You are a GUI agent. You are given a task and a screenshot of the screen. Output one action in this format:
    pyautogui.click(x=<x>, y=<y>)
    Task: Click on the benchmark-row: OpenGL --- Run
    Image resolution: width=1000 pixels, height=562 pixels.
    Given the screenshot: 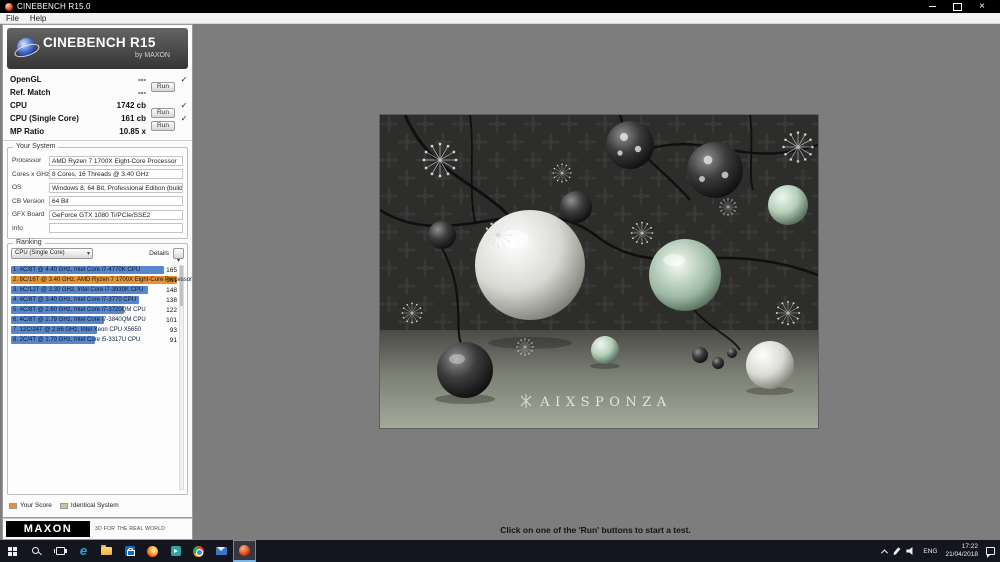 What is the action you would take?
    pyautogui.click(x=97, y=82)
    